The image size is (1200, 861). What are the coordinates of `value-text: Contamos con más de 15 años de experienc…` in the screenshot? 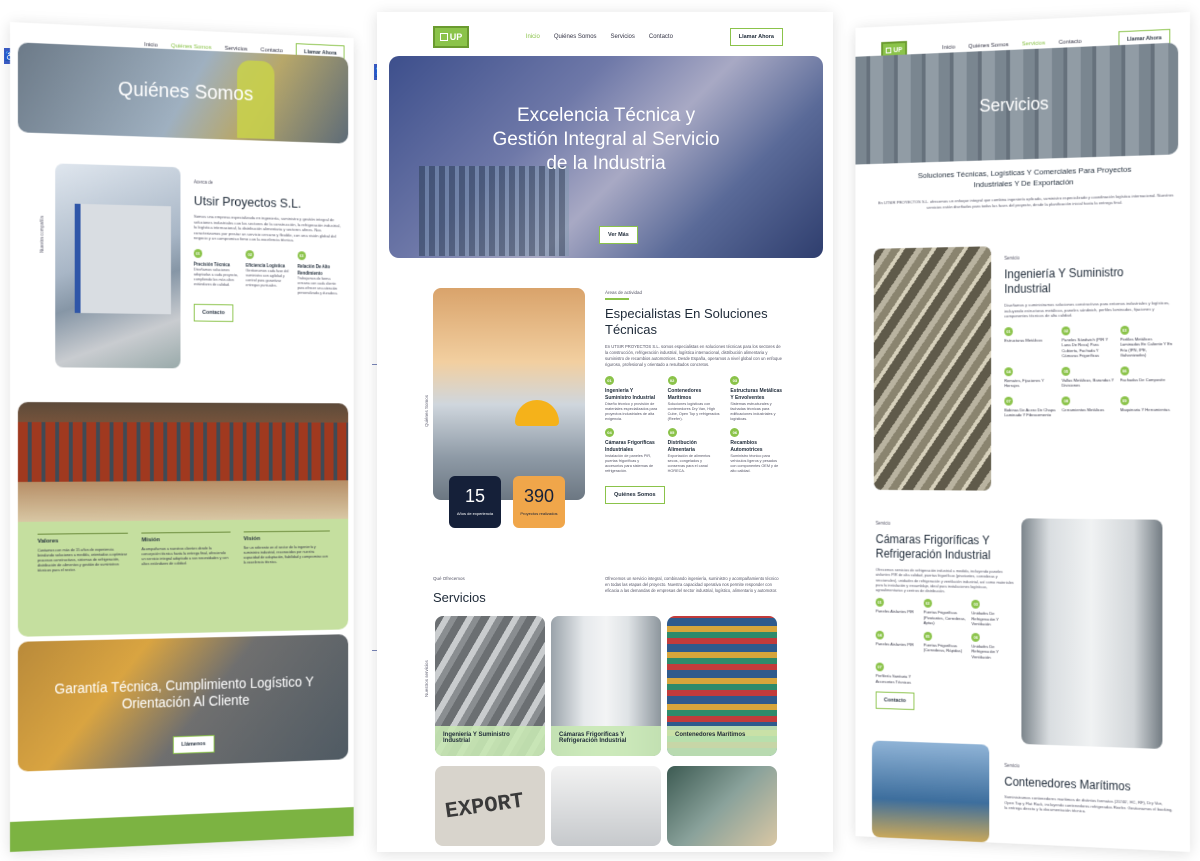 It's located at (83, 561).